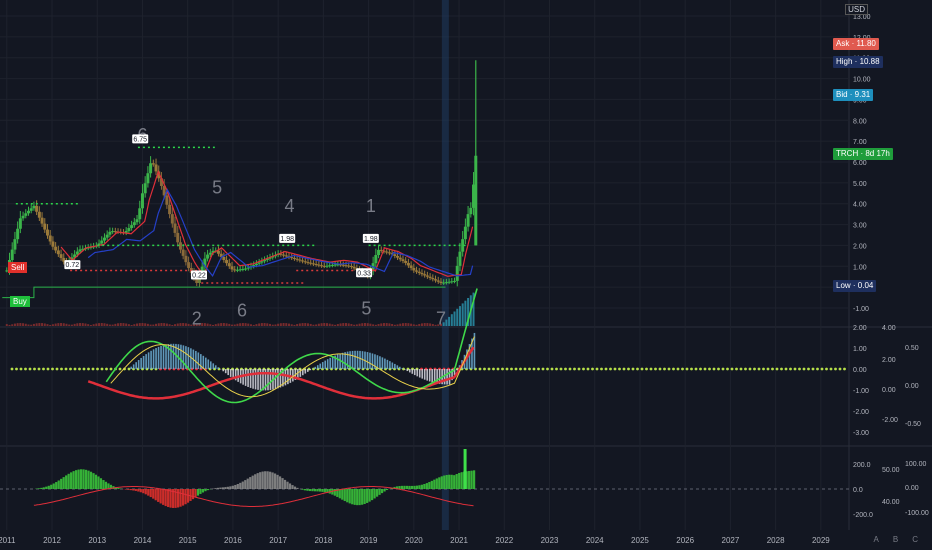 This screenshot has height=550, width=932. Describe the element at coordinates (233, 540) in the screenshot. I see `x-tick-label: 2016` at that location.